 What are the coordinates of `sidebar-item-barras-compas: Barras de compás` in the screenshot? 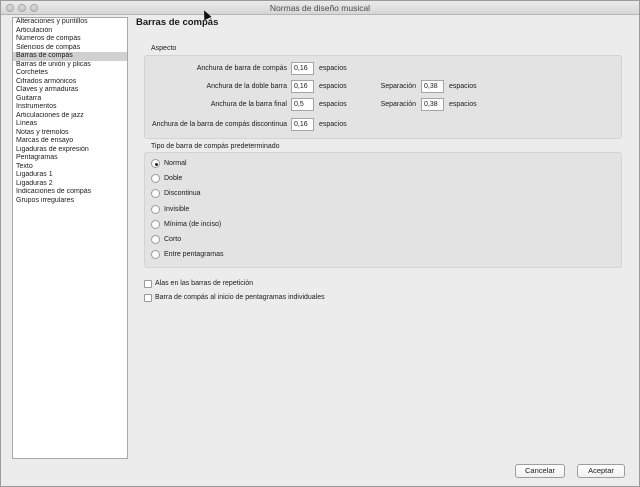 It's located at (70, 56).